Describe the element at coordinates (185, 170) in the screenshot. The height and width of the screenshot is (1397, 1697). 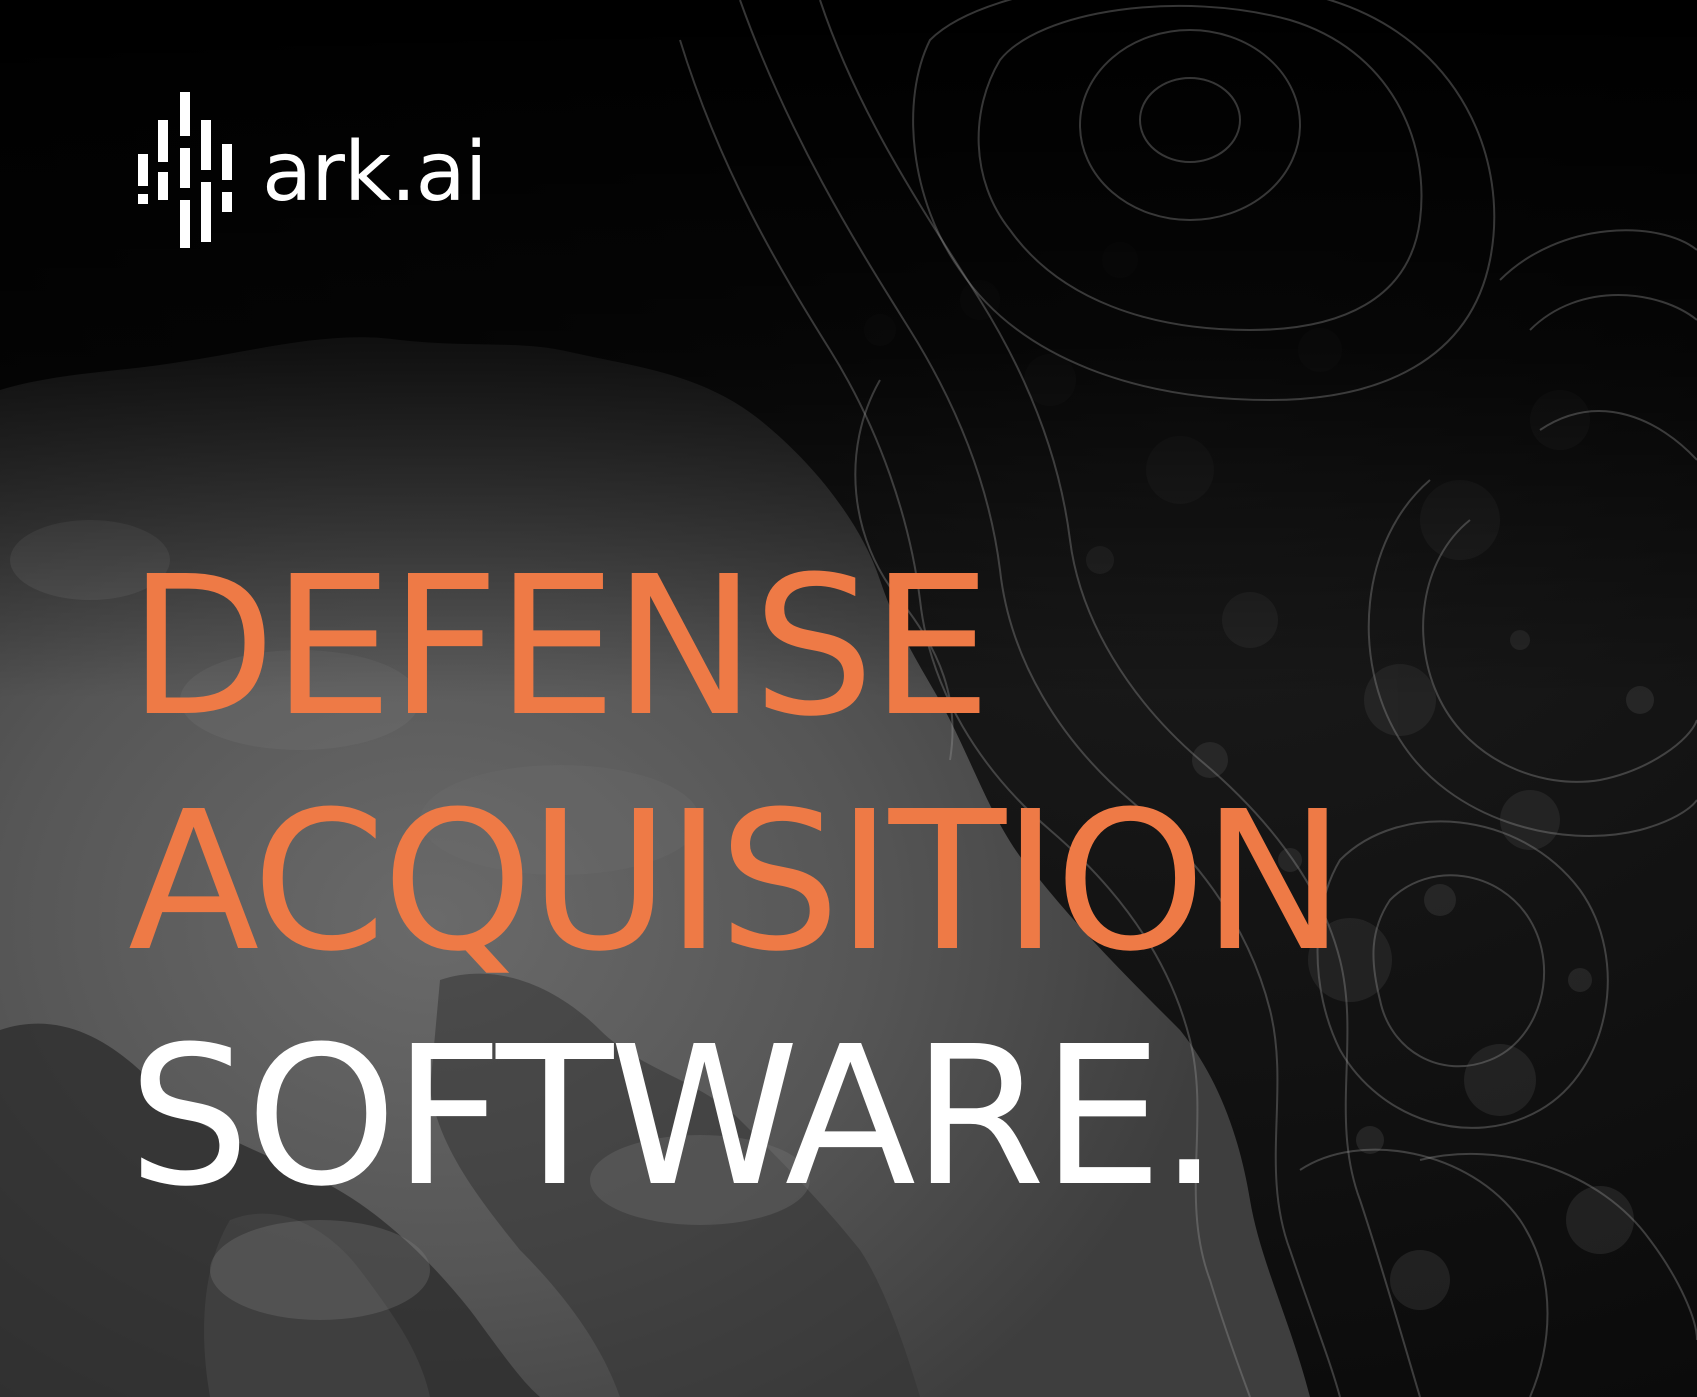
I see `bar-grid-logo-icon` at that location.